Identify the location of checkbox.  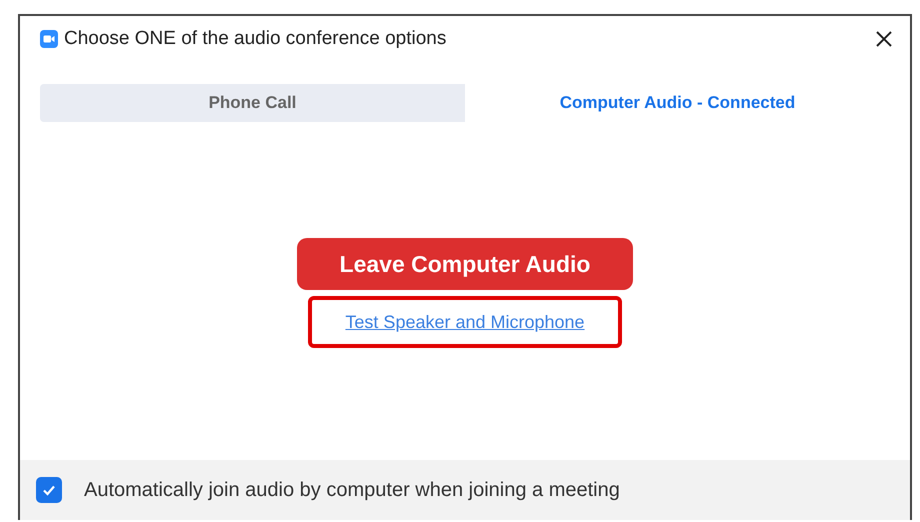
(49, 490).